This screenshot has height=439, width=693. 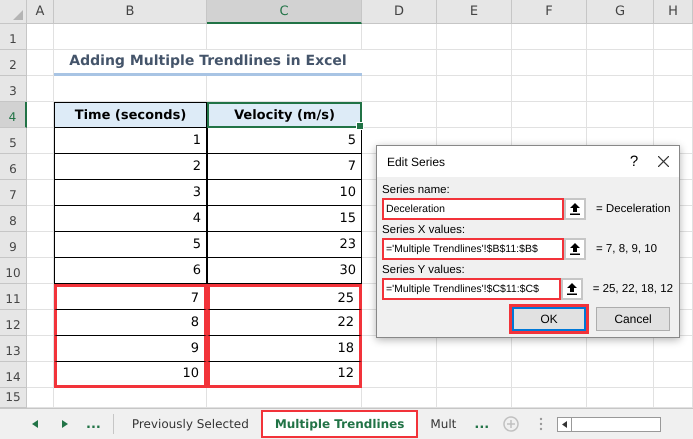 What do you see at coordinates (130, 219) in the screenshot?
I see `table-cell: 4` at bounding box center [130, 219].